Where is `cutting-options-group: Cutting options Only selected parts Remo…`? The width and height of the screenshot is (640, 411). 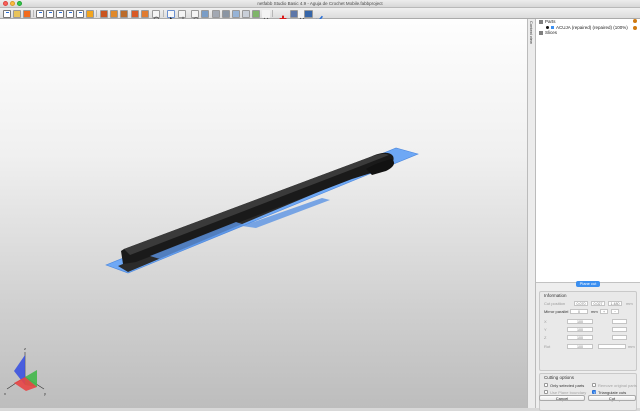 cutting-options-group: Cutting options Only selected parts Remo… is located at coordinates (588, 392).